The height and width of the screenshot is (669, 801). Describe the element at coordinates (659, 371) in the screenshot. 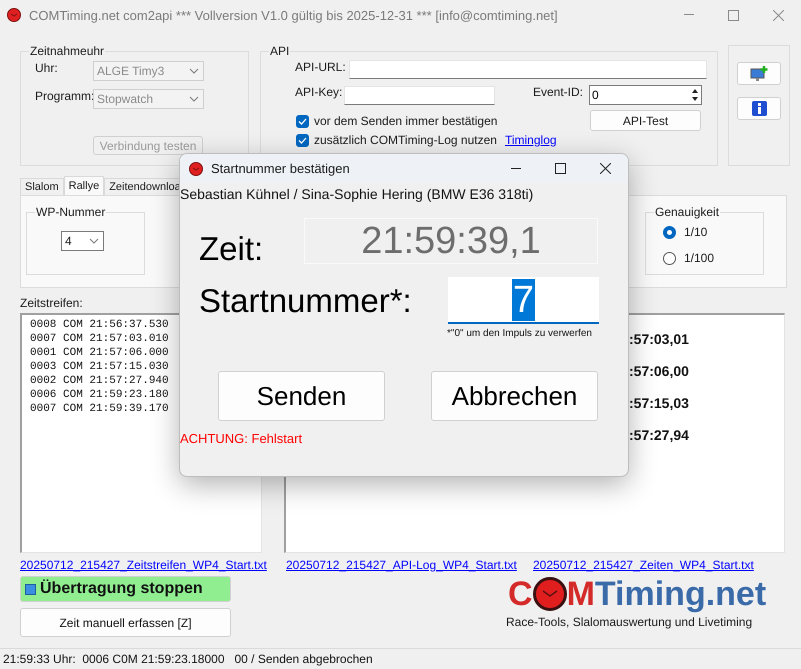

I see `time-entry: :57:06,00` at that location.